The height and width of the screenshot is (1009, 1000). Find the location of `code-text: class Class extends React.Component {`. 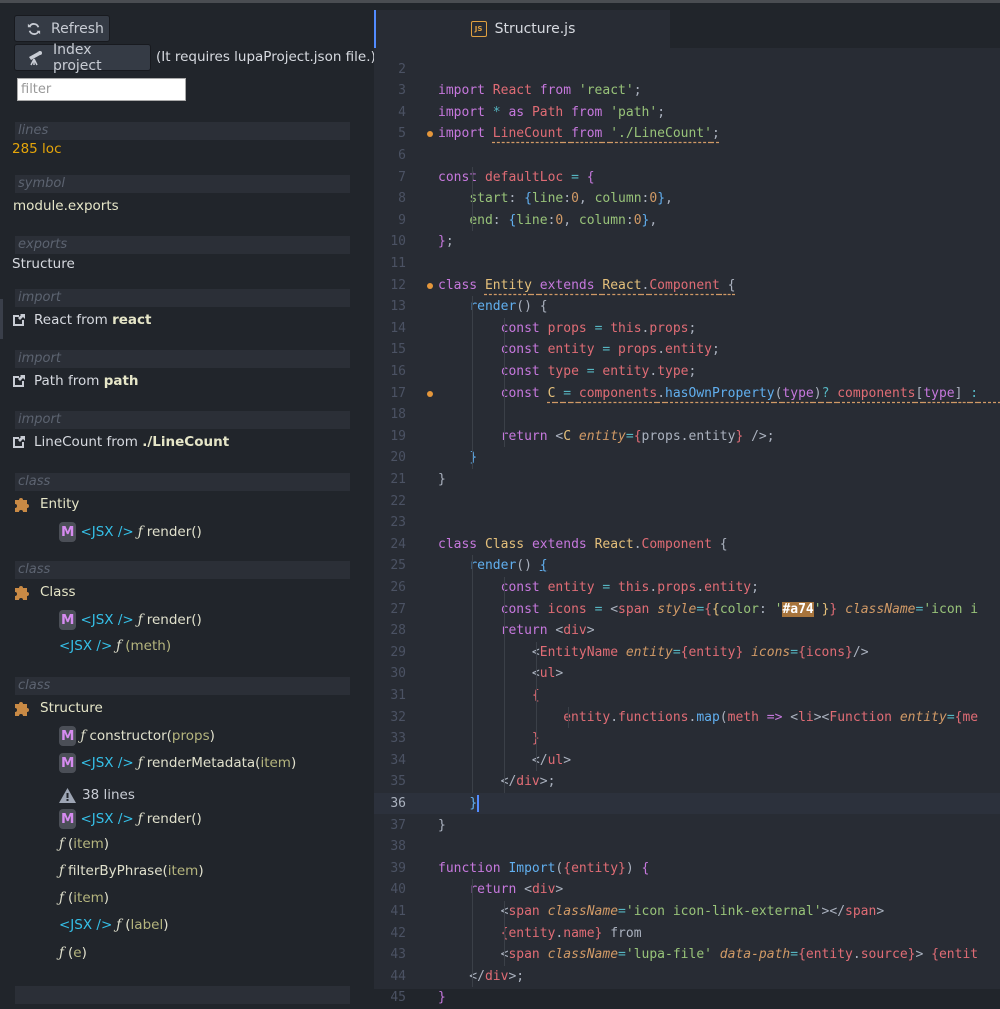

code-text: class Class extends React.Component { is located at coordinates (583, 545).